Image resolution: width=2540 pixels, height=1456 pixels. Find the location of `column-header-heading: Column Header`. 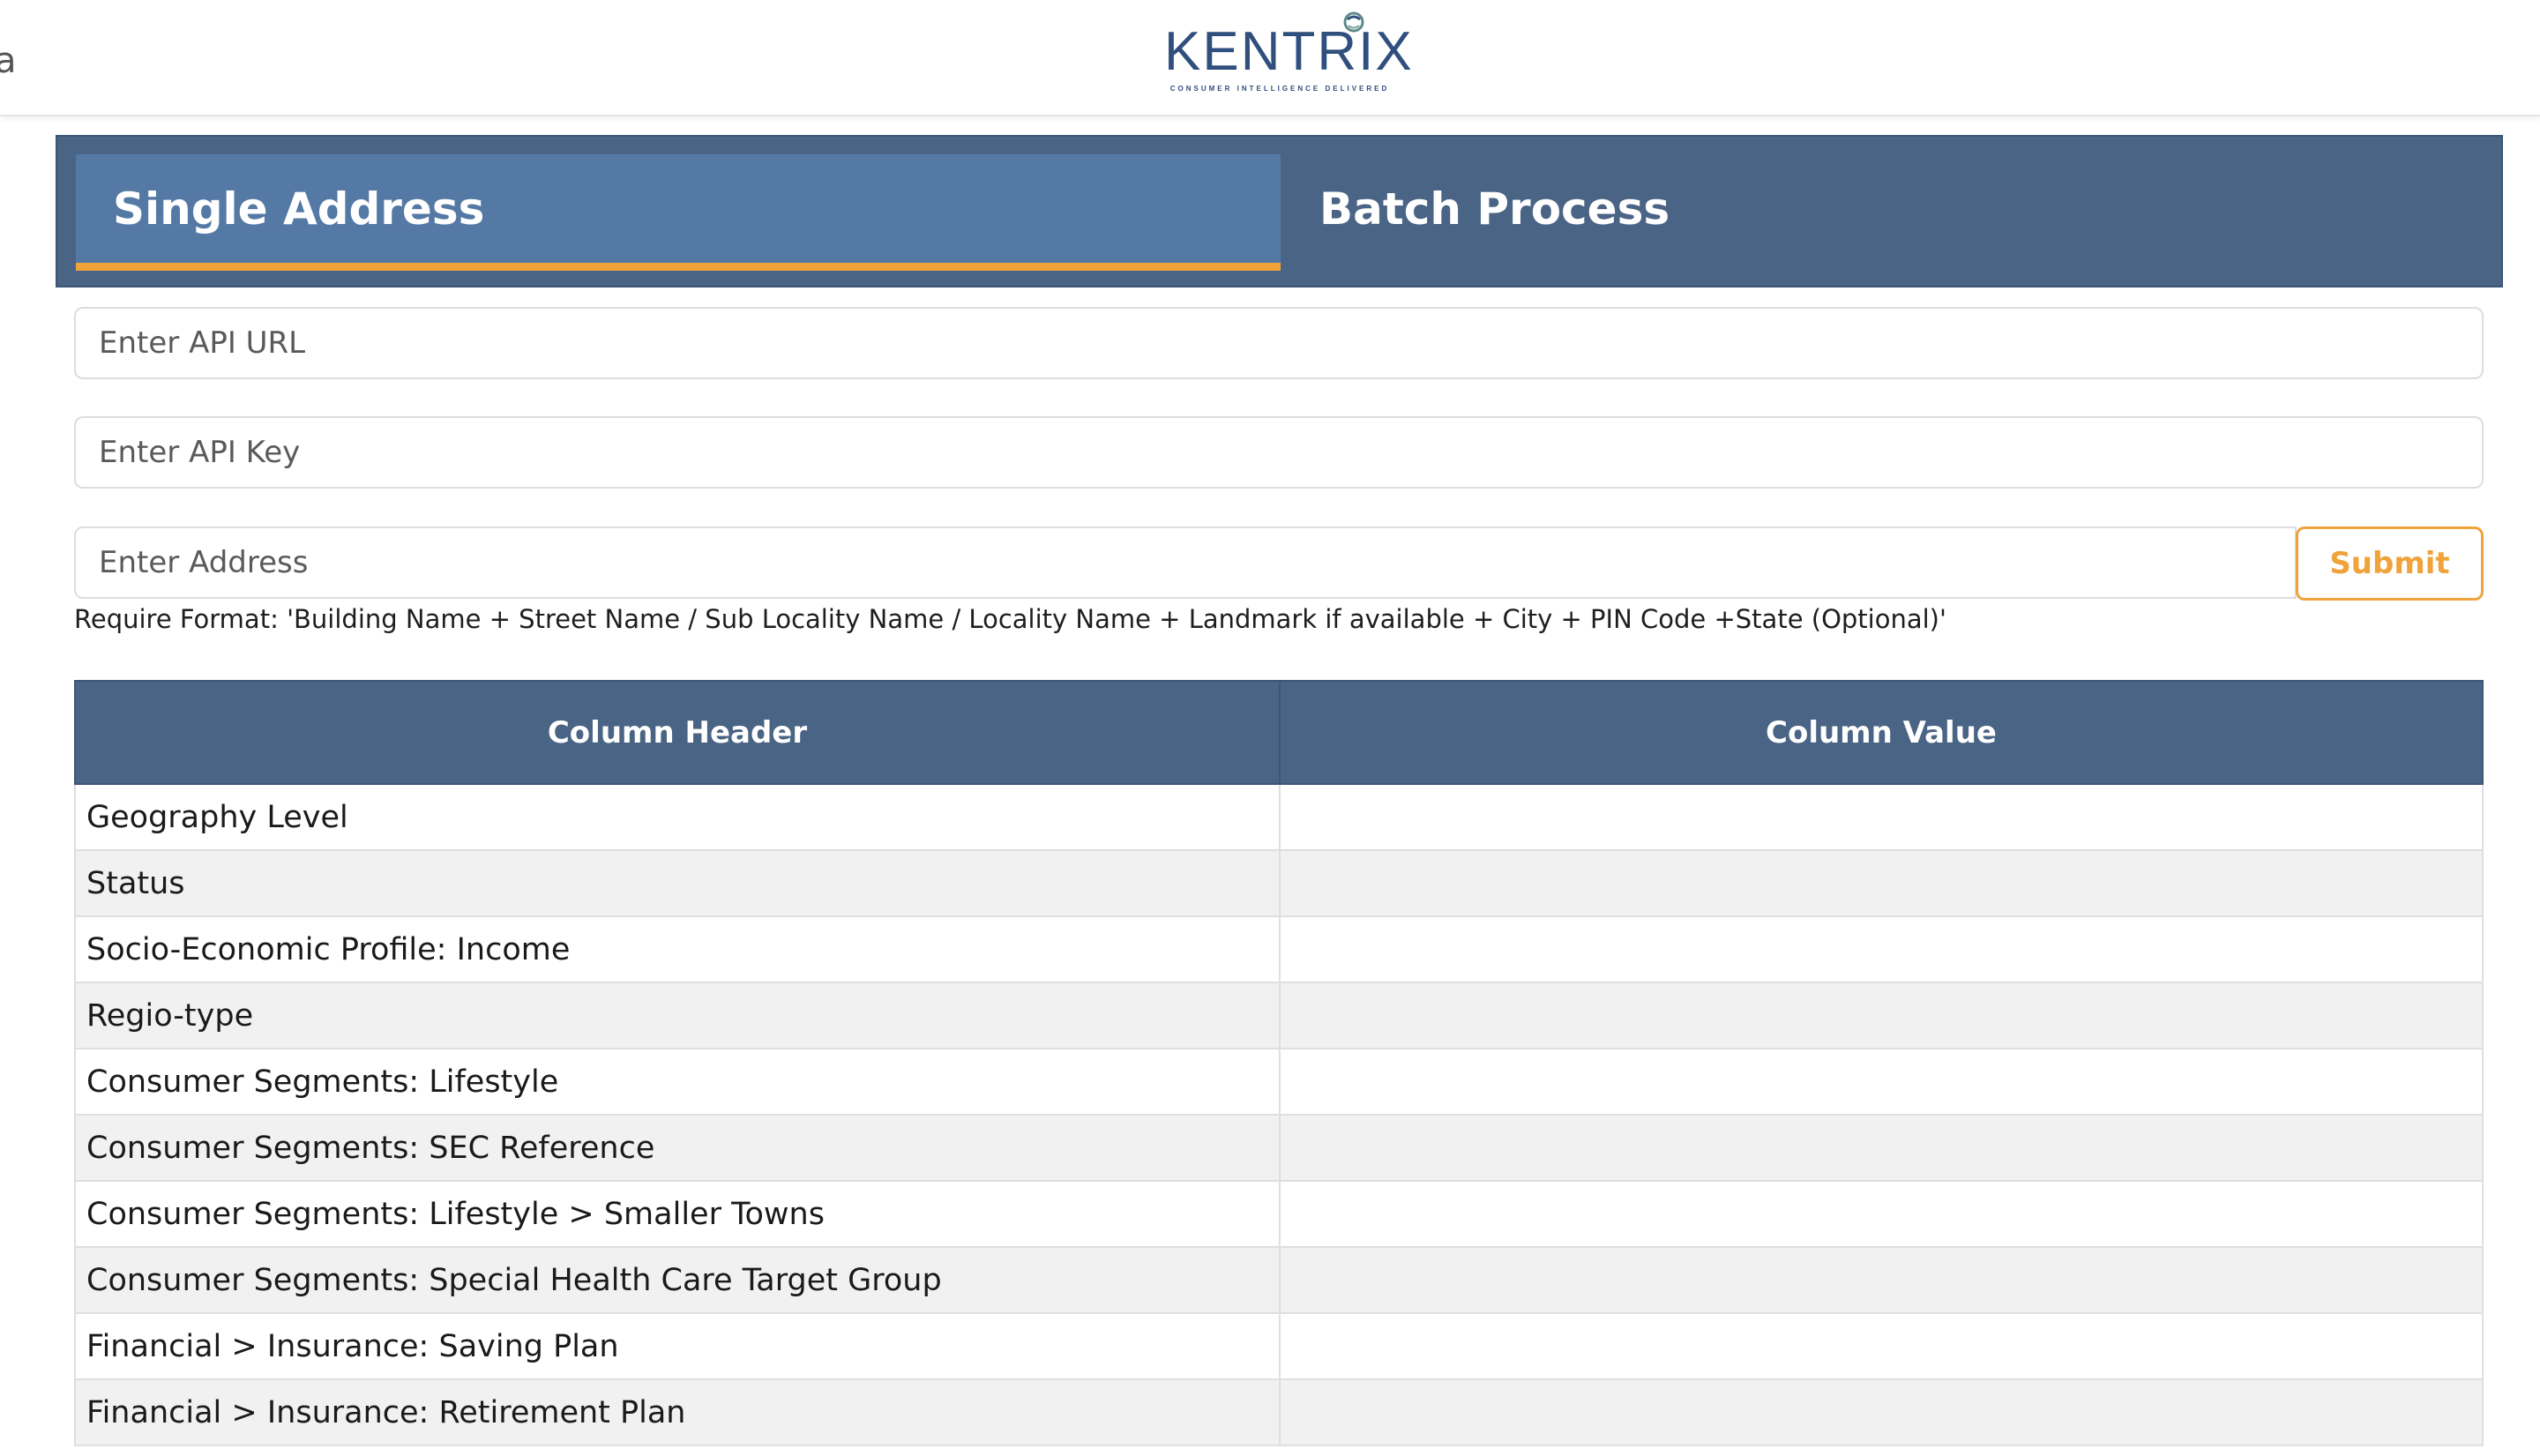

column-header-heading: Column Header is located at coordinates (677, 732).